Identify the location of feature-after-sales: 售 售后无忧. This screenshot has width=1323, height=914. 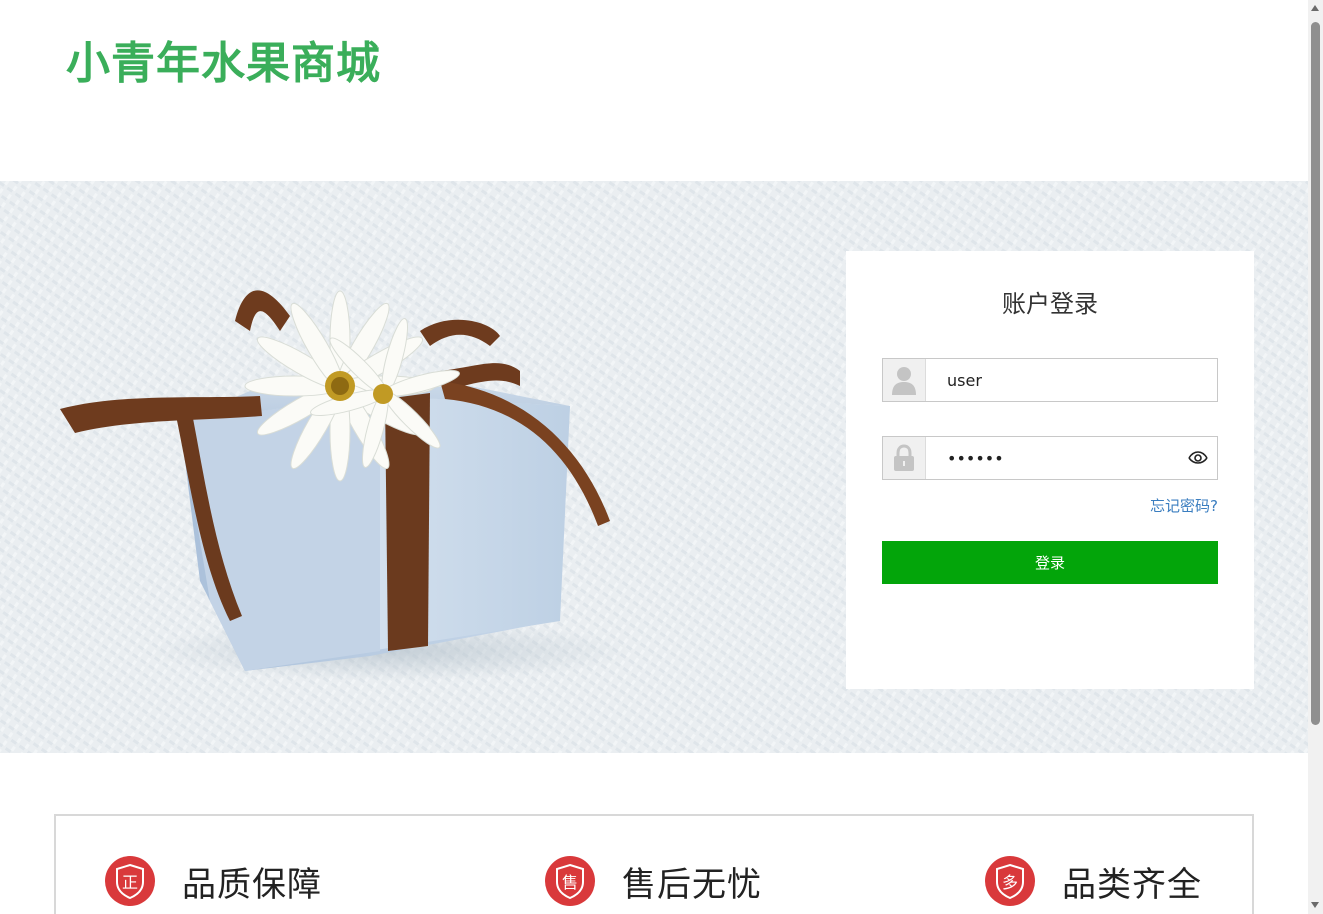
(653, 881).